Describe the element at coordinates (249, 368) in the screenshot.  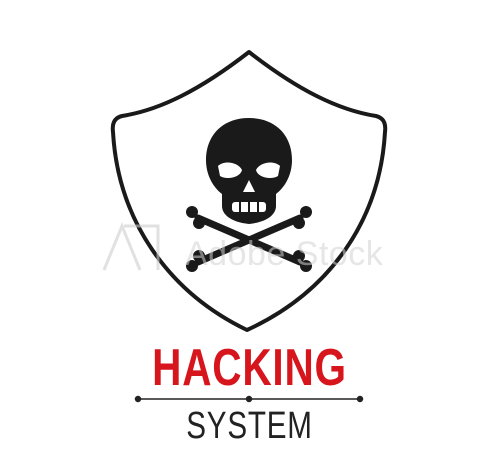
I see `headline-title: HACKING` at that location.